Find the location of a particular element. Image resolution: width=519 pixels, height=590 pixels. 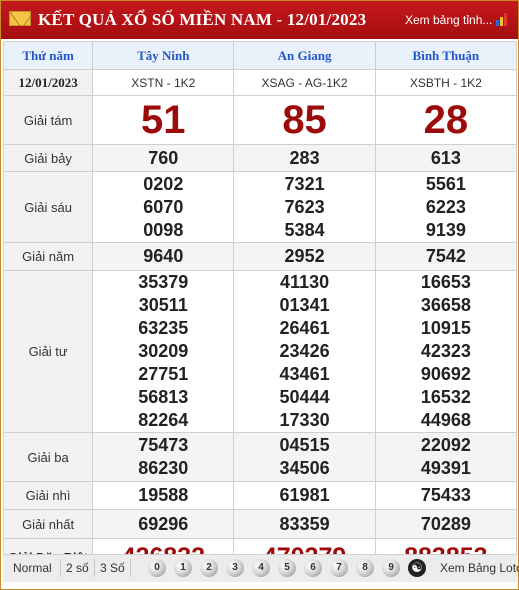

prize-row: Giải nhất 69296 83359 70289 is located at coordinates (260, 524).